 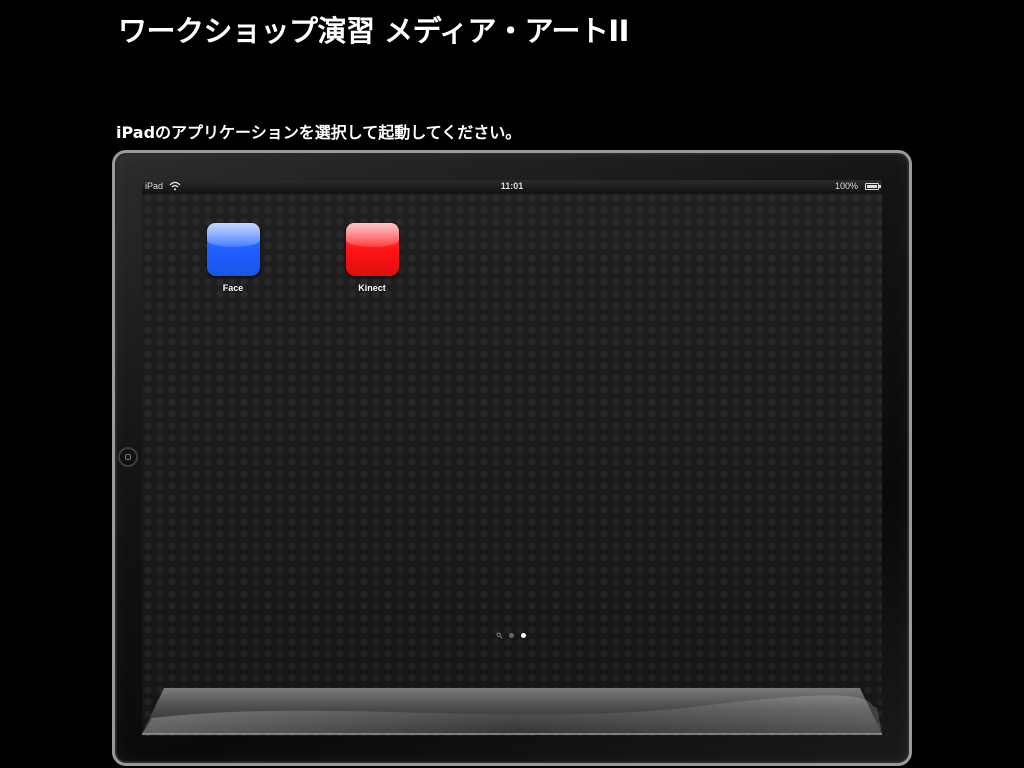 What do you see at coordinates (233, 249) in the screenshot?
I see `face-app-icon` at bounding box center [233, 249].